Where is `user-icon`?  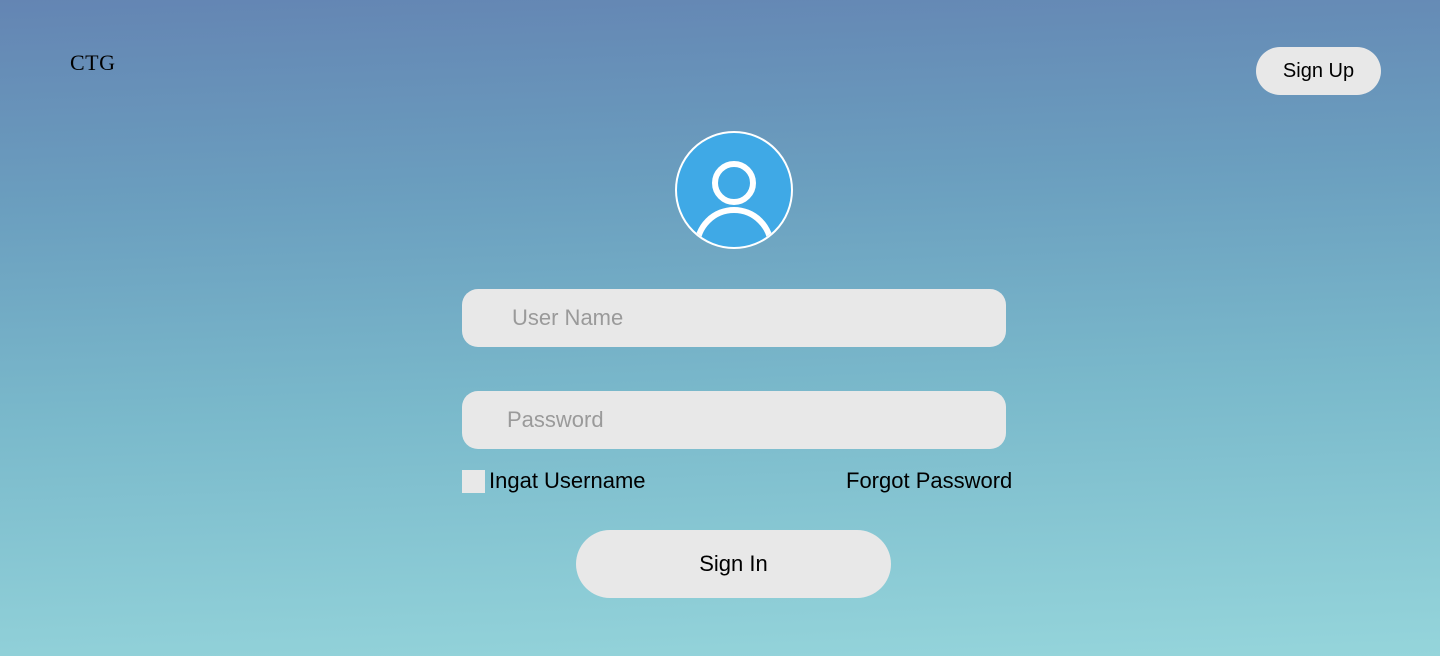 user-icon is located at coordinates (734, 204).